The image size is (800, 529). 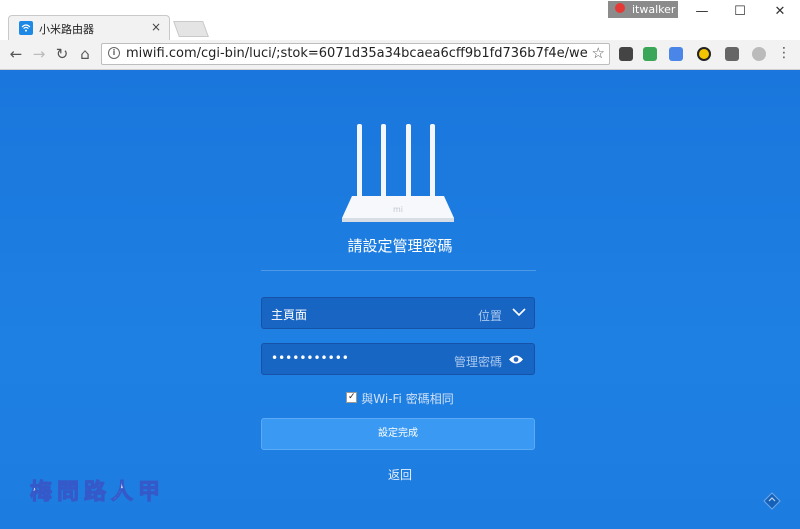 What do you see at coordinates (398, 270) in the screenshot?
I see `divider` at bounding box center [398, 270].